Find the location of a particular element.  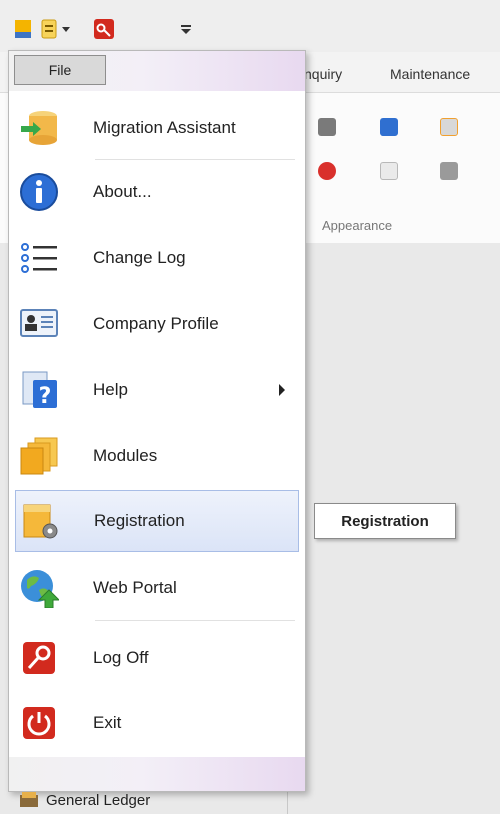

registration-gear-icon is located at coordinates (40, 521).